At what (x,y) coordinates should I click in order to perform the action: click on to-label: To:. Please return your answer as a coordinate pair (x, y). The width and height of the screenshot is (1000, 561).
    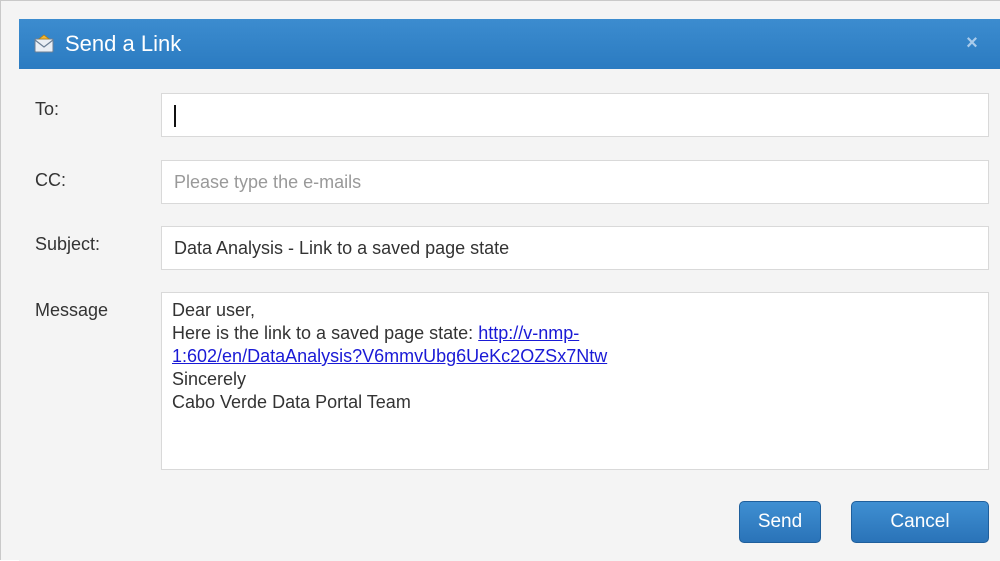
    Looking at the image, I should click on (47, 109).